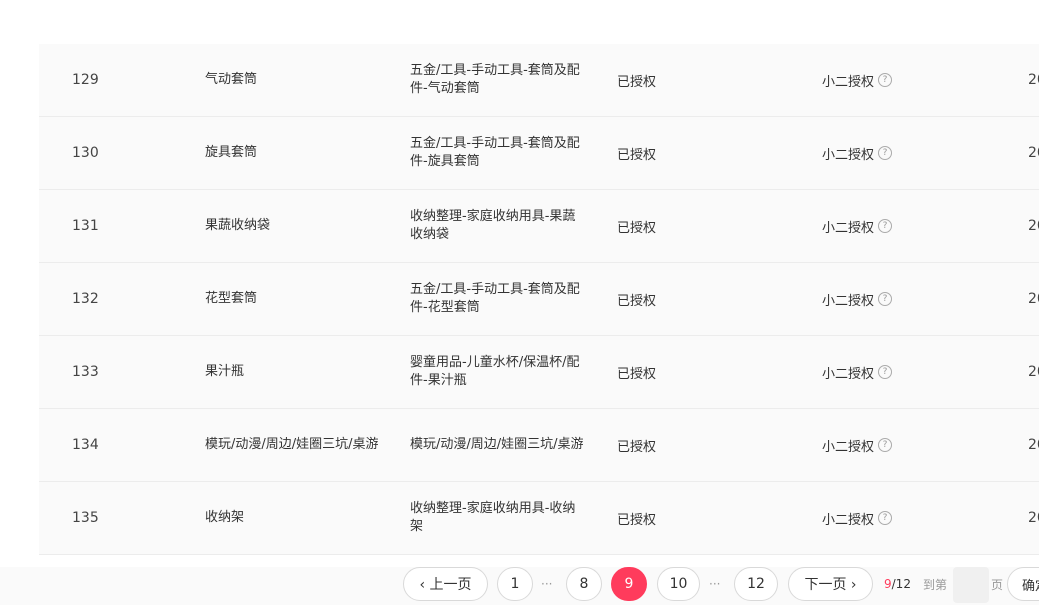 The image size is (1039, 615). I want to click on row-category: 五金/工具-手动工具-套筒及配件-旋具套筒, so click(495, 152).